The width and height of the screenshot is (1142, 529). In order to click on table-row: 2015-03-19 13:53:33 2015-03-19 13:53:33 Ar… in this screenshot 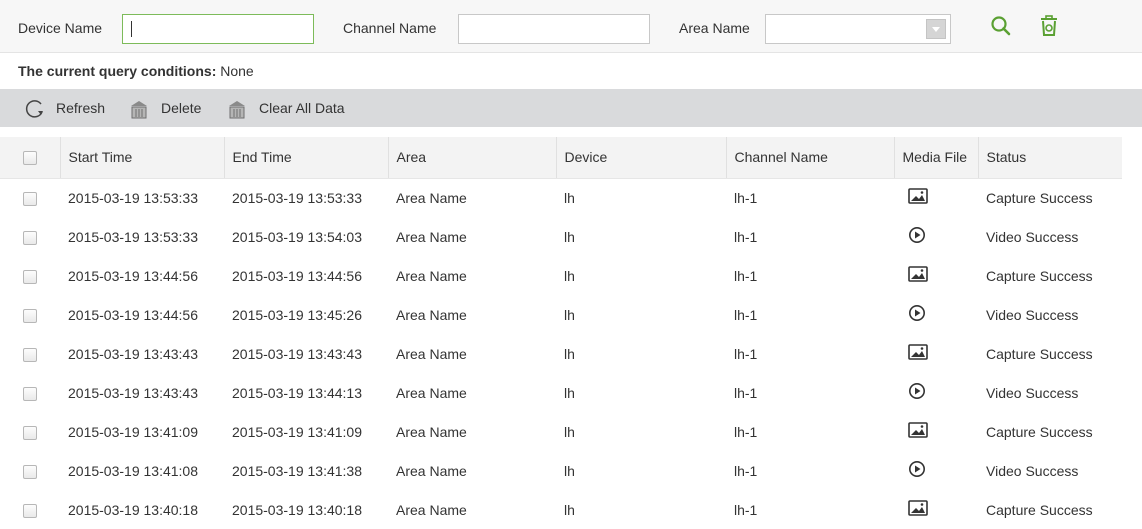, I will do `click(561, 197)`.